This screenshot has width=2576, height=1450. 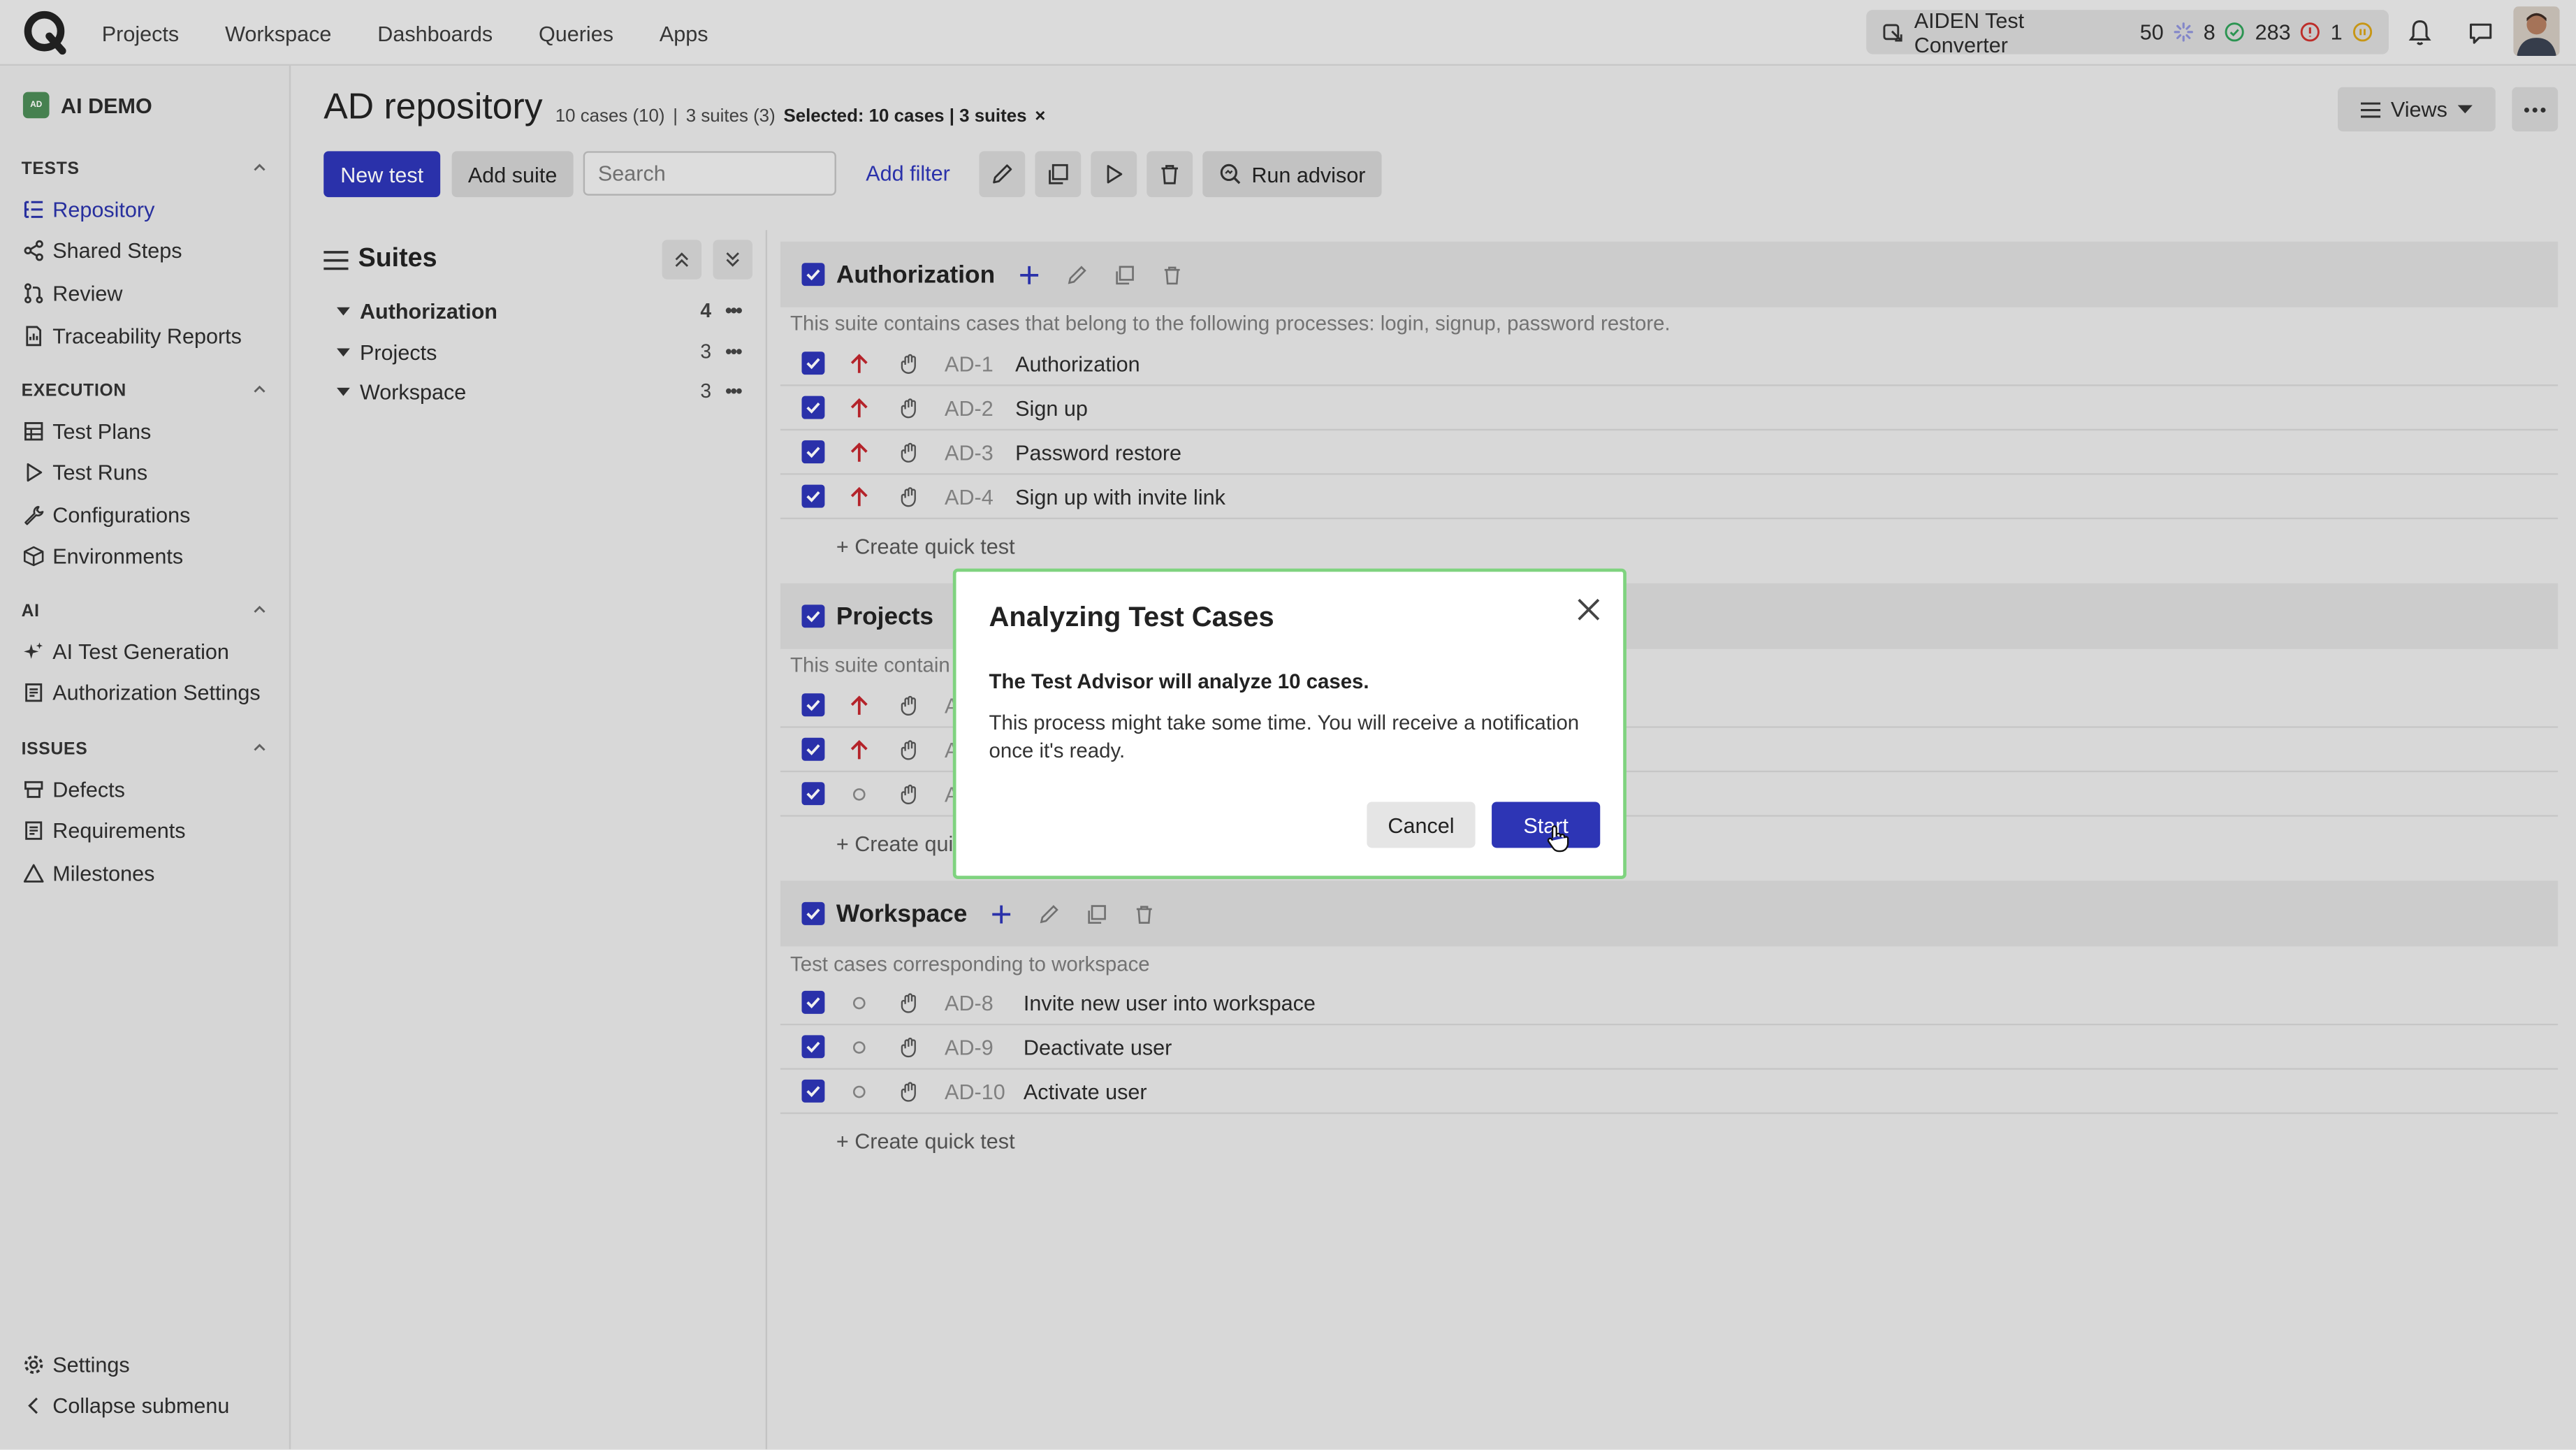 I want to click on dialog-summary: The Test Advisor will analyze 10 cases., so click(x=1179, y=682).